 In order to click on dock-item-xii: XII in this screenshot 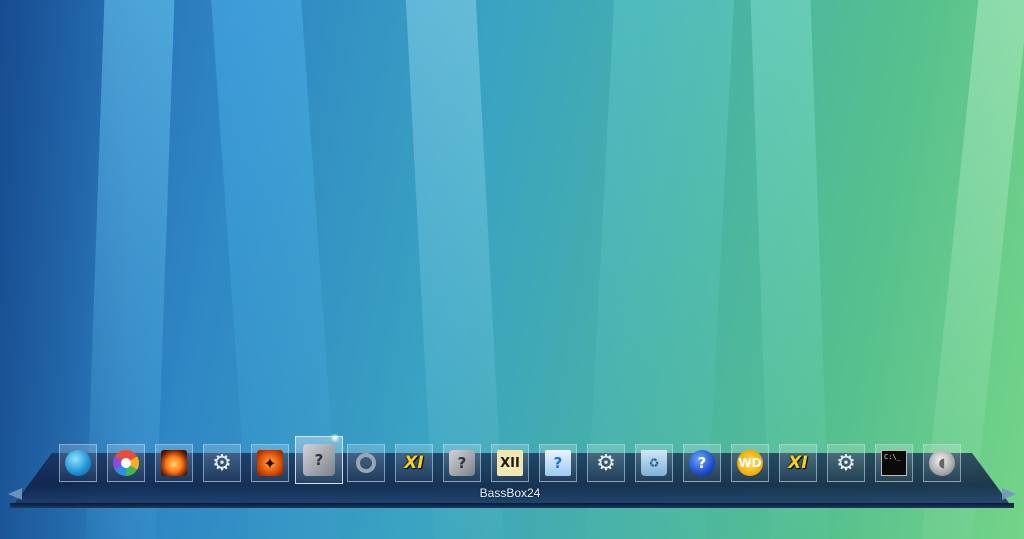, I will do `click(510, 463)`.